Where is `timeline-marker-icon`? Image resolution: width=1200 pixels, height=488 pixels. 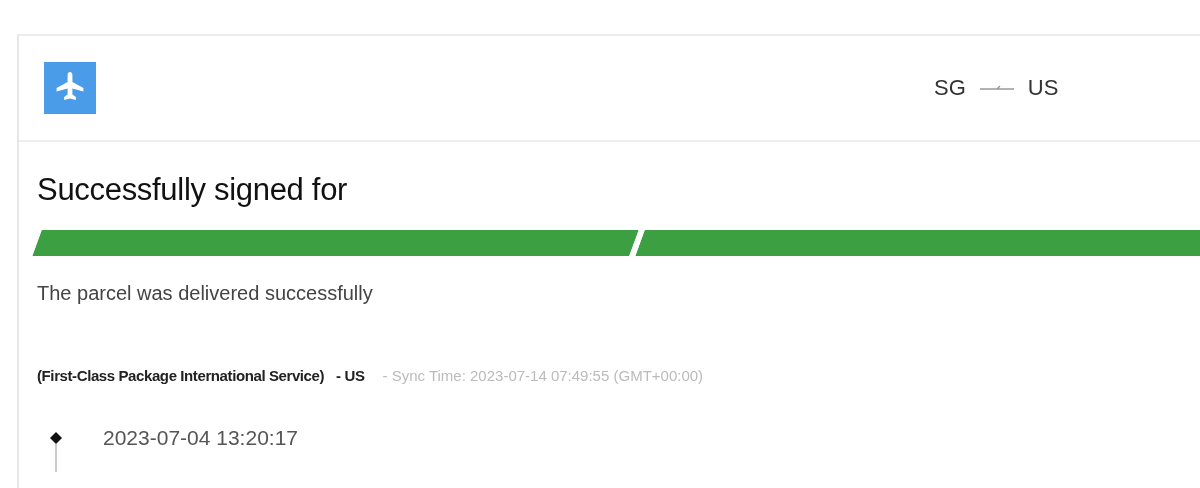 timeline-marker-icon is located at coordinates (56, 452).